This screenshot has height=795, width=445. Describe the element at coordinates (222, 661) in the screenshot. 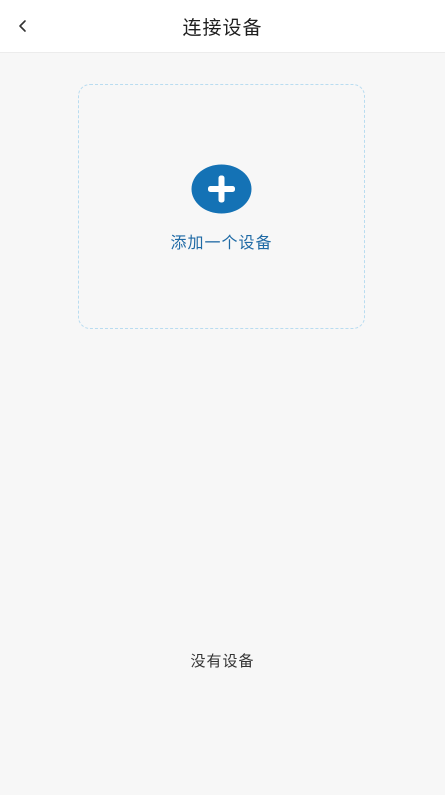

I see `empty-state-message: 没有设备` at that location.